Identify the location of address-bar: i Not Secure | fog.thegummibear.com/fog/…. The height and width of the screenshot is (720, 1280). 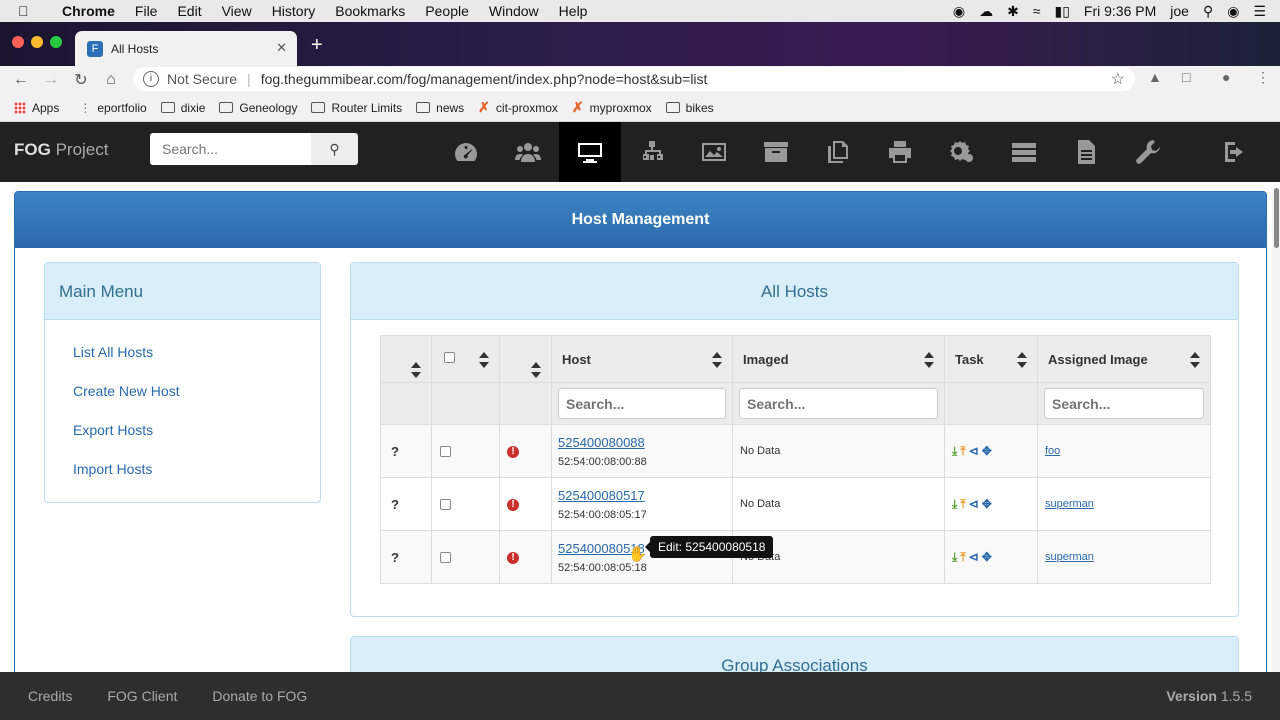
(634, 79).